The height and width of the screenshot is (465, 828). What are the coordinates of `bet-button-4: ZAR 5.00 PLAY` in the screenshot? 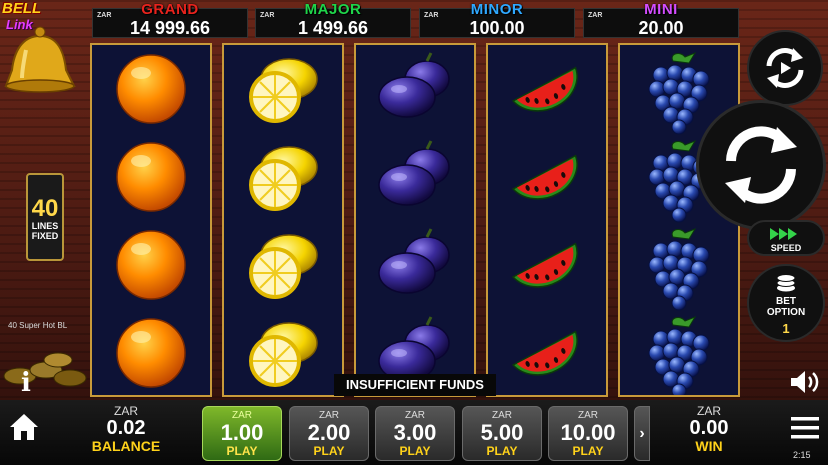 It's located at (502, 433).